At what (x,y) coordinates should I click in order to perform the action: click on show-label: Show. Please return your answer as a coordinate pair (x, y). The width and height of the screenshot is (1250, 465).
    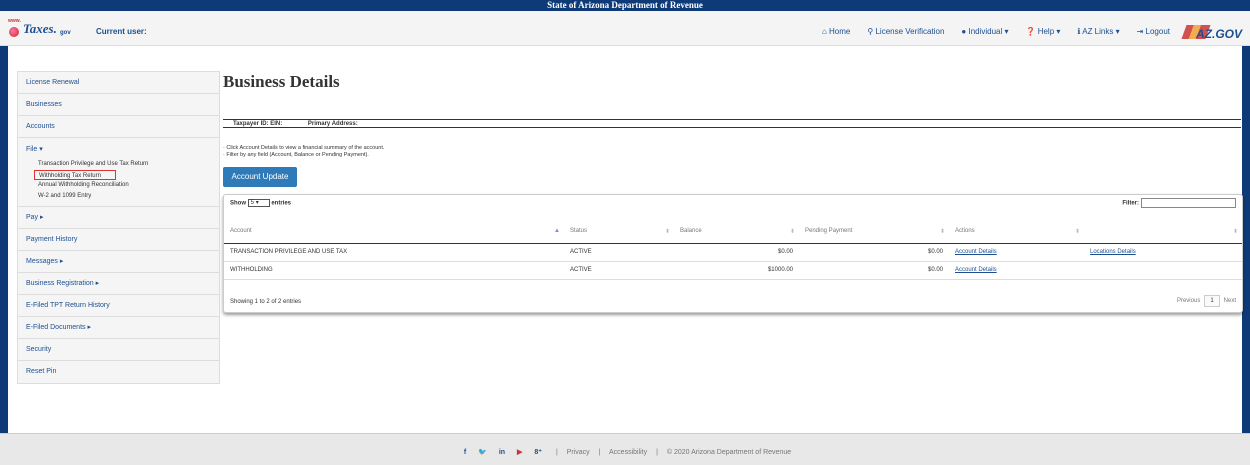
    Looking at the image, I should click on (238, 203).